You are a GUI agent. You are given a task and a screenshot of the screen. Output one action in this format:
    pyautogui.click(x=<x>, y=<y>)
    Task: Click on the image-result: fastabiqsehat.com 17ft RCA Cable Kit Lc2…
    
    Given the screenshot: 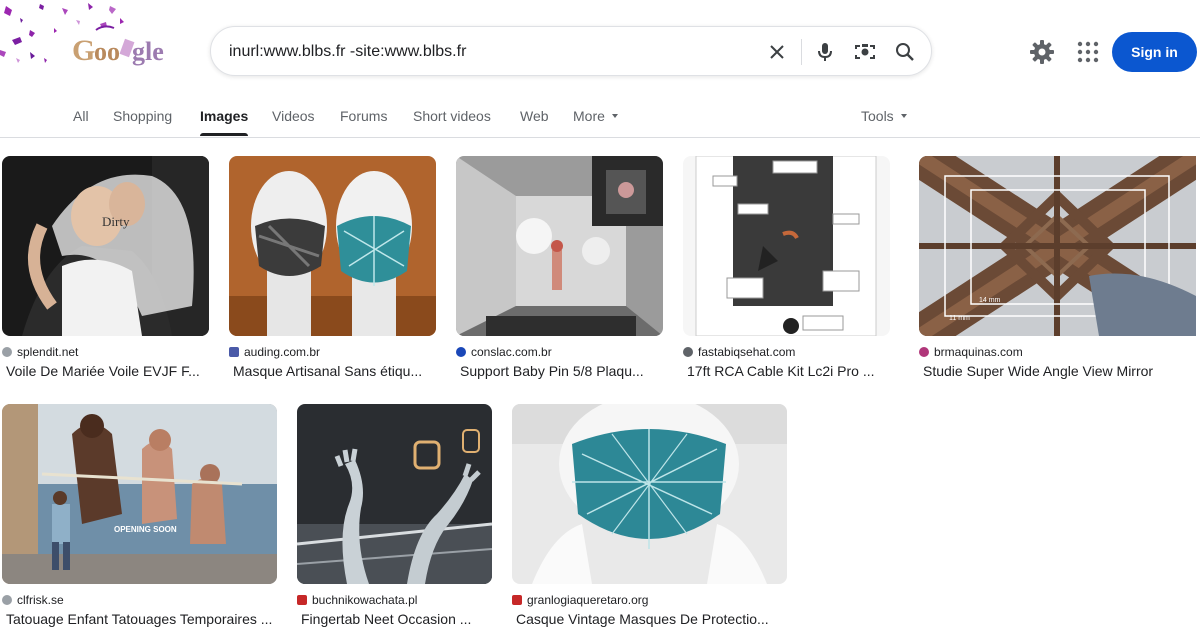 What is the action you would take?
    pyautogui.click(x=788, y=271)
    